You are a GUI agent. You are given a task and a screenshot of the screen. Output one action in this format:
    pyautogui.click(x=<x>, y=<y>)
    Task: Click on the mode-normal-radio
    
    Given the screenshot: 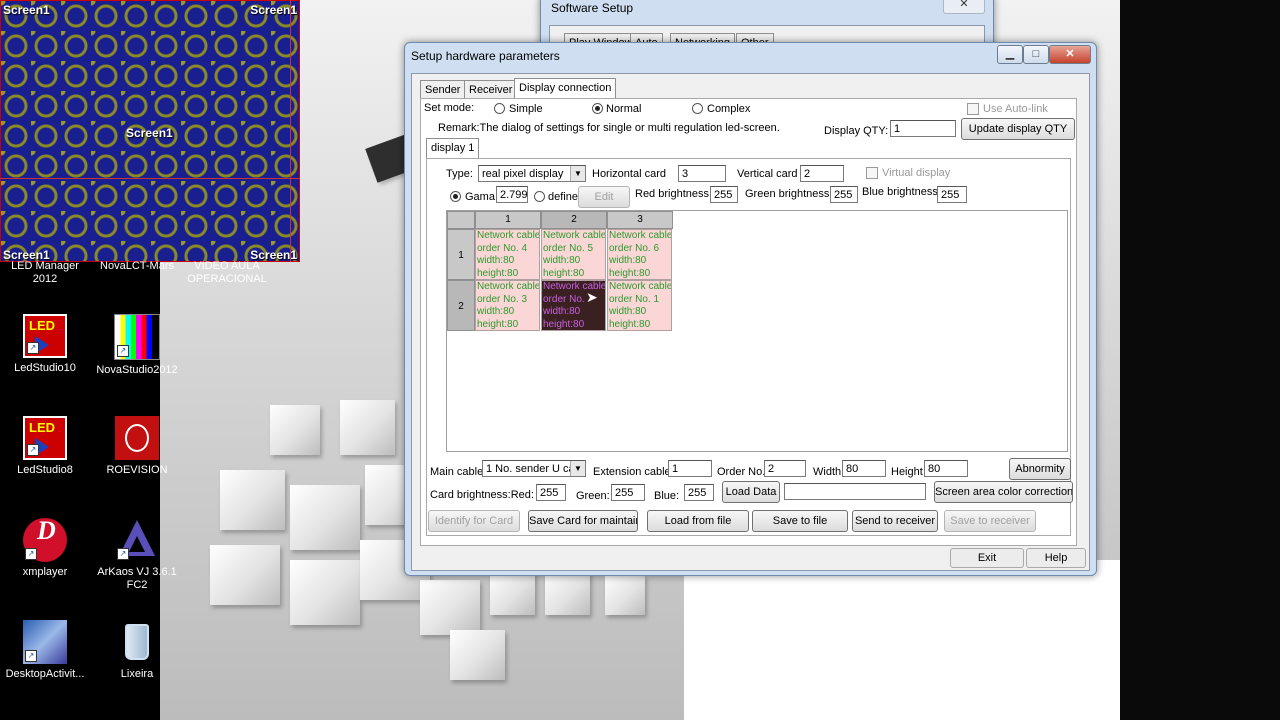 What is the action you would take?
    pyautogui.click(x=597, y=108)
    